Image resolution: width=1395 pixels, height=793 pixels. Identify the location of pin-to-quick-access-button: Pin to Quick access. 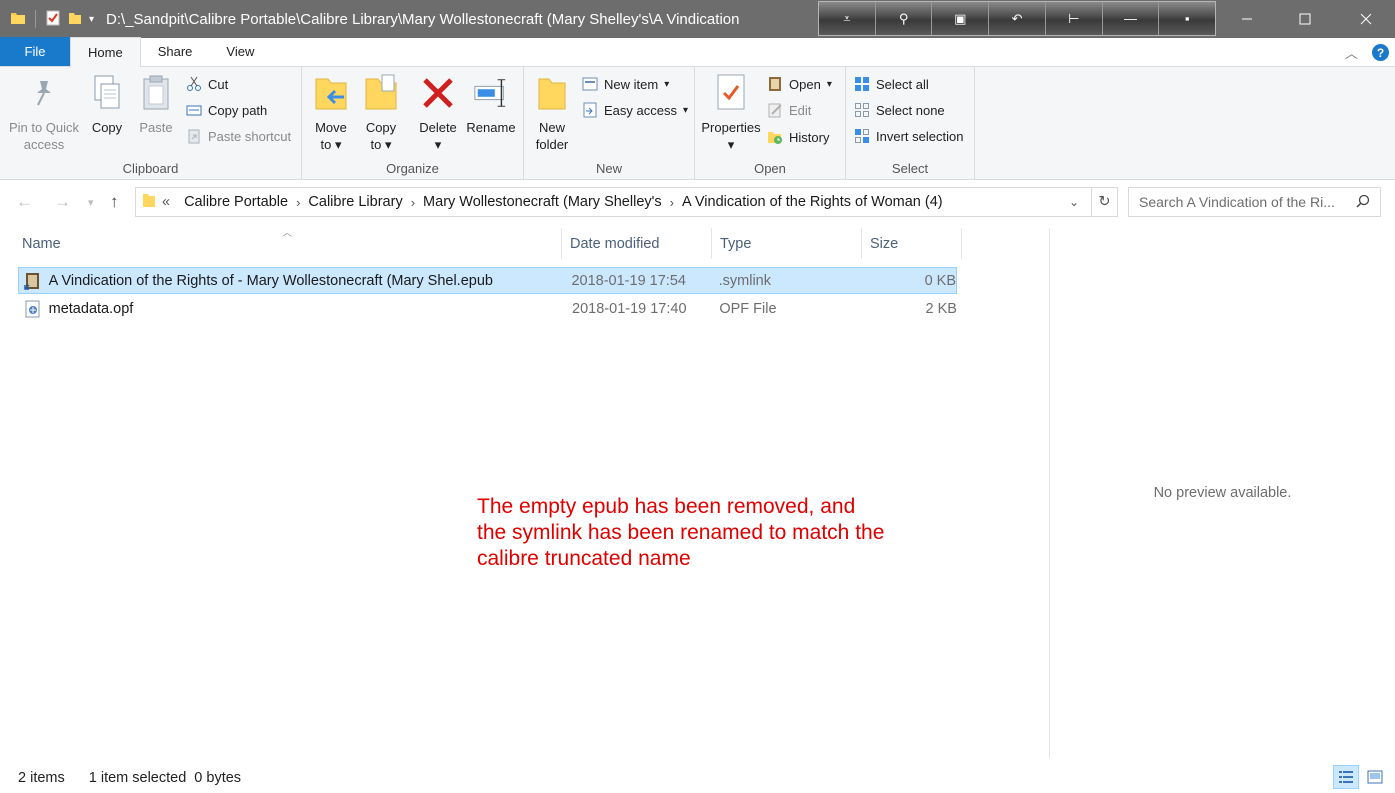
(44, 113).